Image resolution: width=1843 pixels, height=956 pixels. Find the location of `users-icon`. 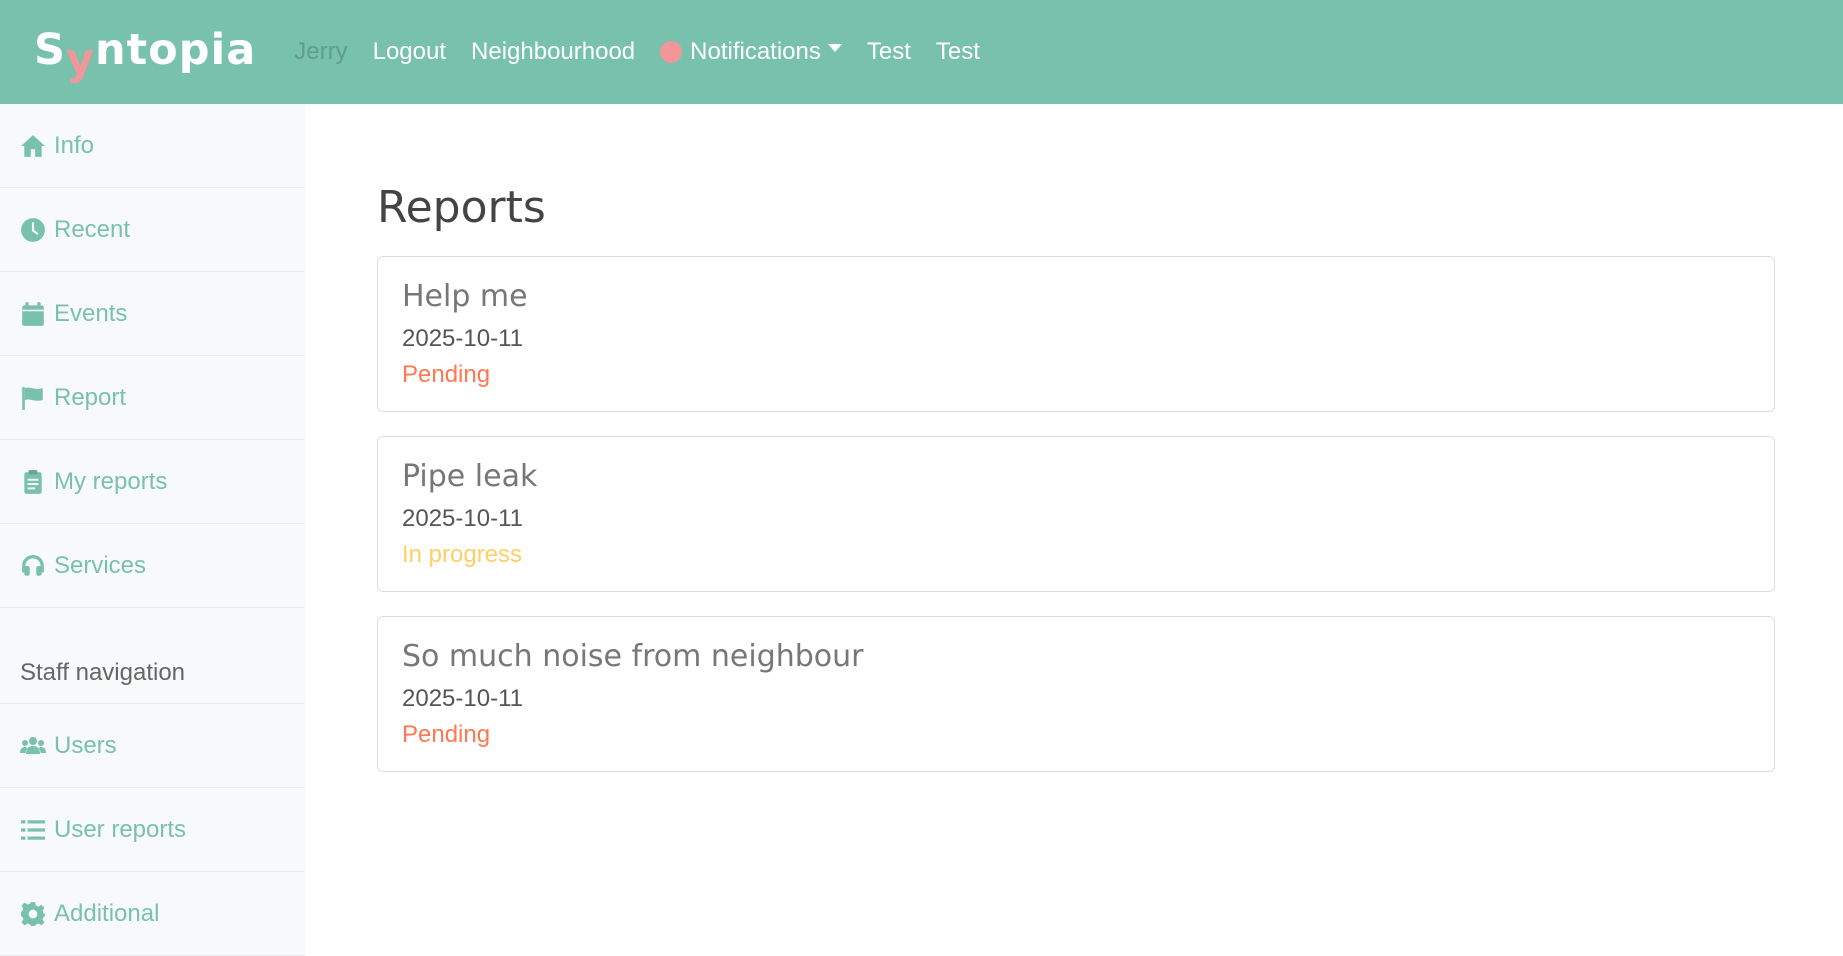

users-icon is located at coordinates (33, 746).